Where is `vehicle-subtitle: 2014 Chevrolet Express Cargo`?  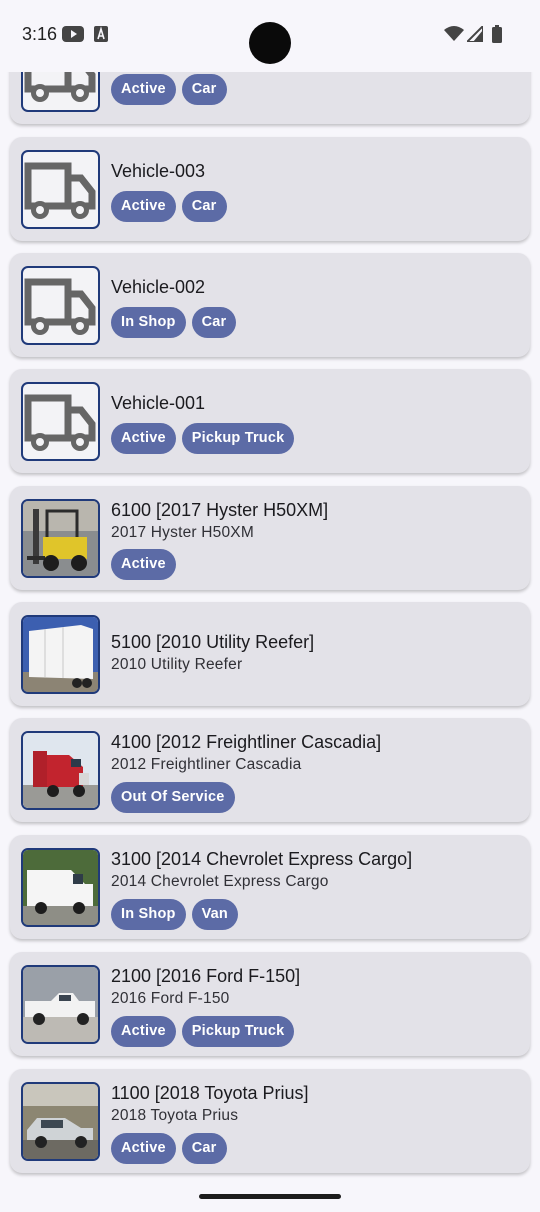
vehicle-subtitle: 2014 Chevrolet Express Cargo is located at coordinates (220, 881).